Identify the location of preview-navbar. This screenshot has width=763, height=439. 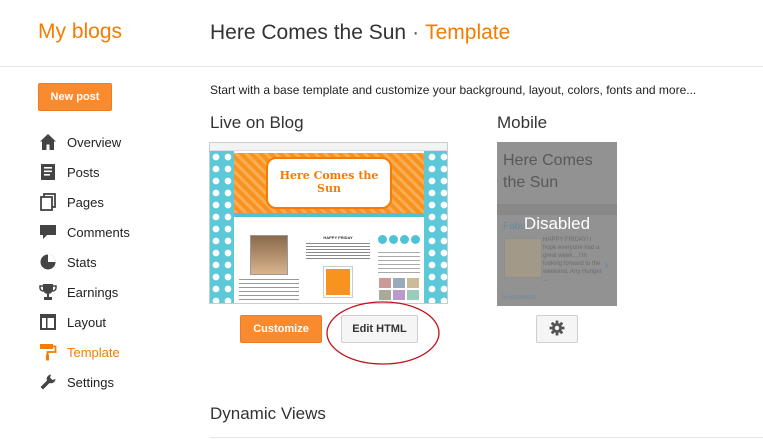
(328, 147).